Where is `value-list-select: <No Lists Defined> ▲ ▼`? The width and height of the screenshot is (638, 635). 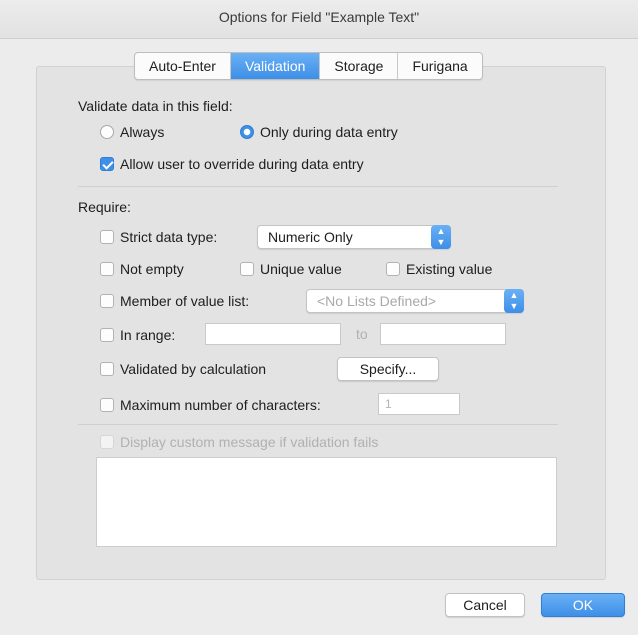 value-list-select: <No Lists Defined> ▲ ▼ is located at coordinates (415, 301).